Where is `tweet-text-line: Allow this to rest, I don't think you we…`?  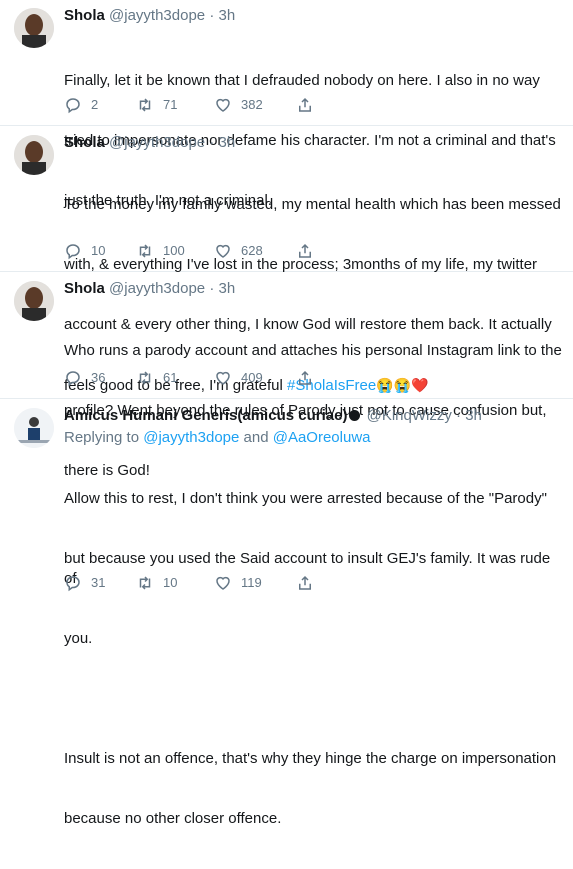
tweet-text-line: Allow this to rest, I don't think you we… is located at coordinates (305, 498).